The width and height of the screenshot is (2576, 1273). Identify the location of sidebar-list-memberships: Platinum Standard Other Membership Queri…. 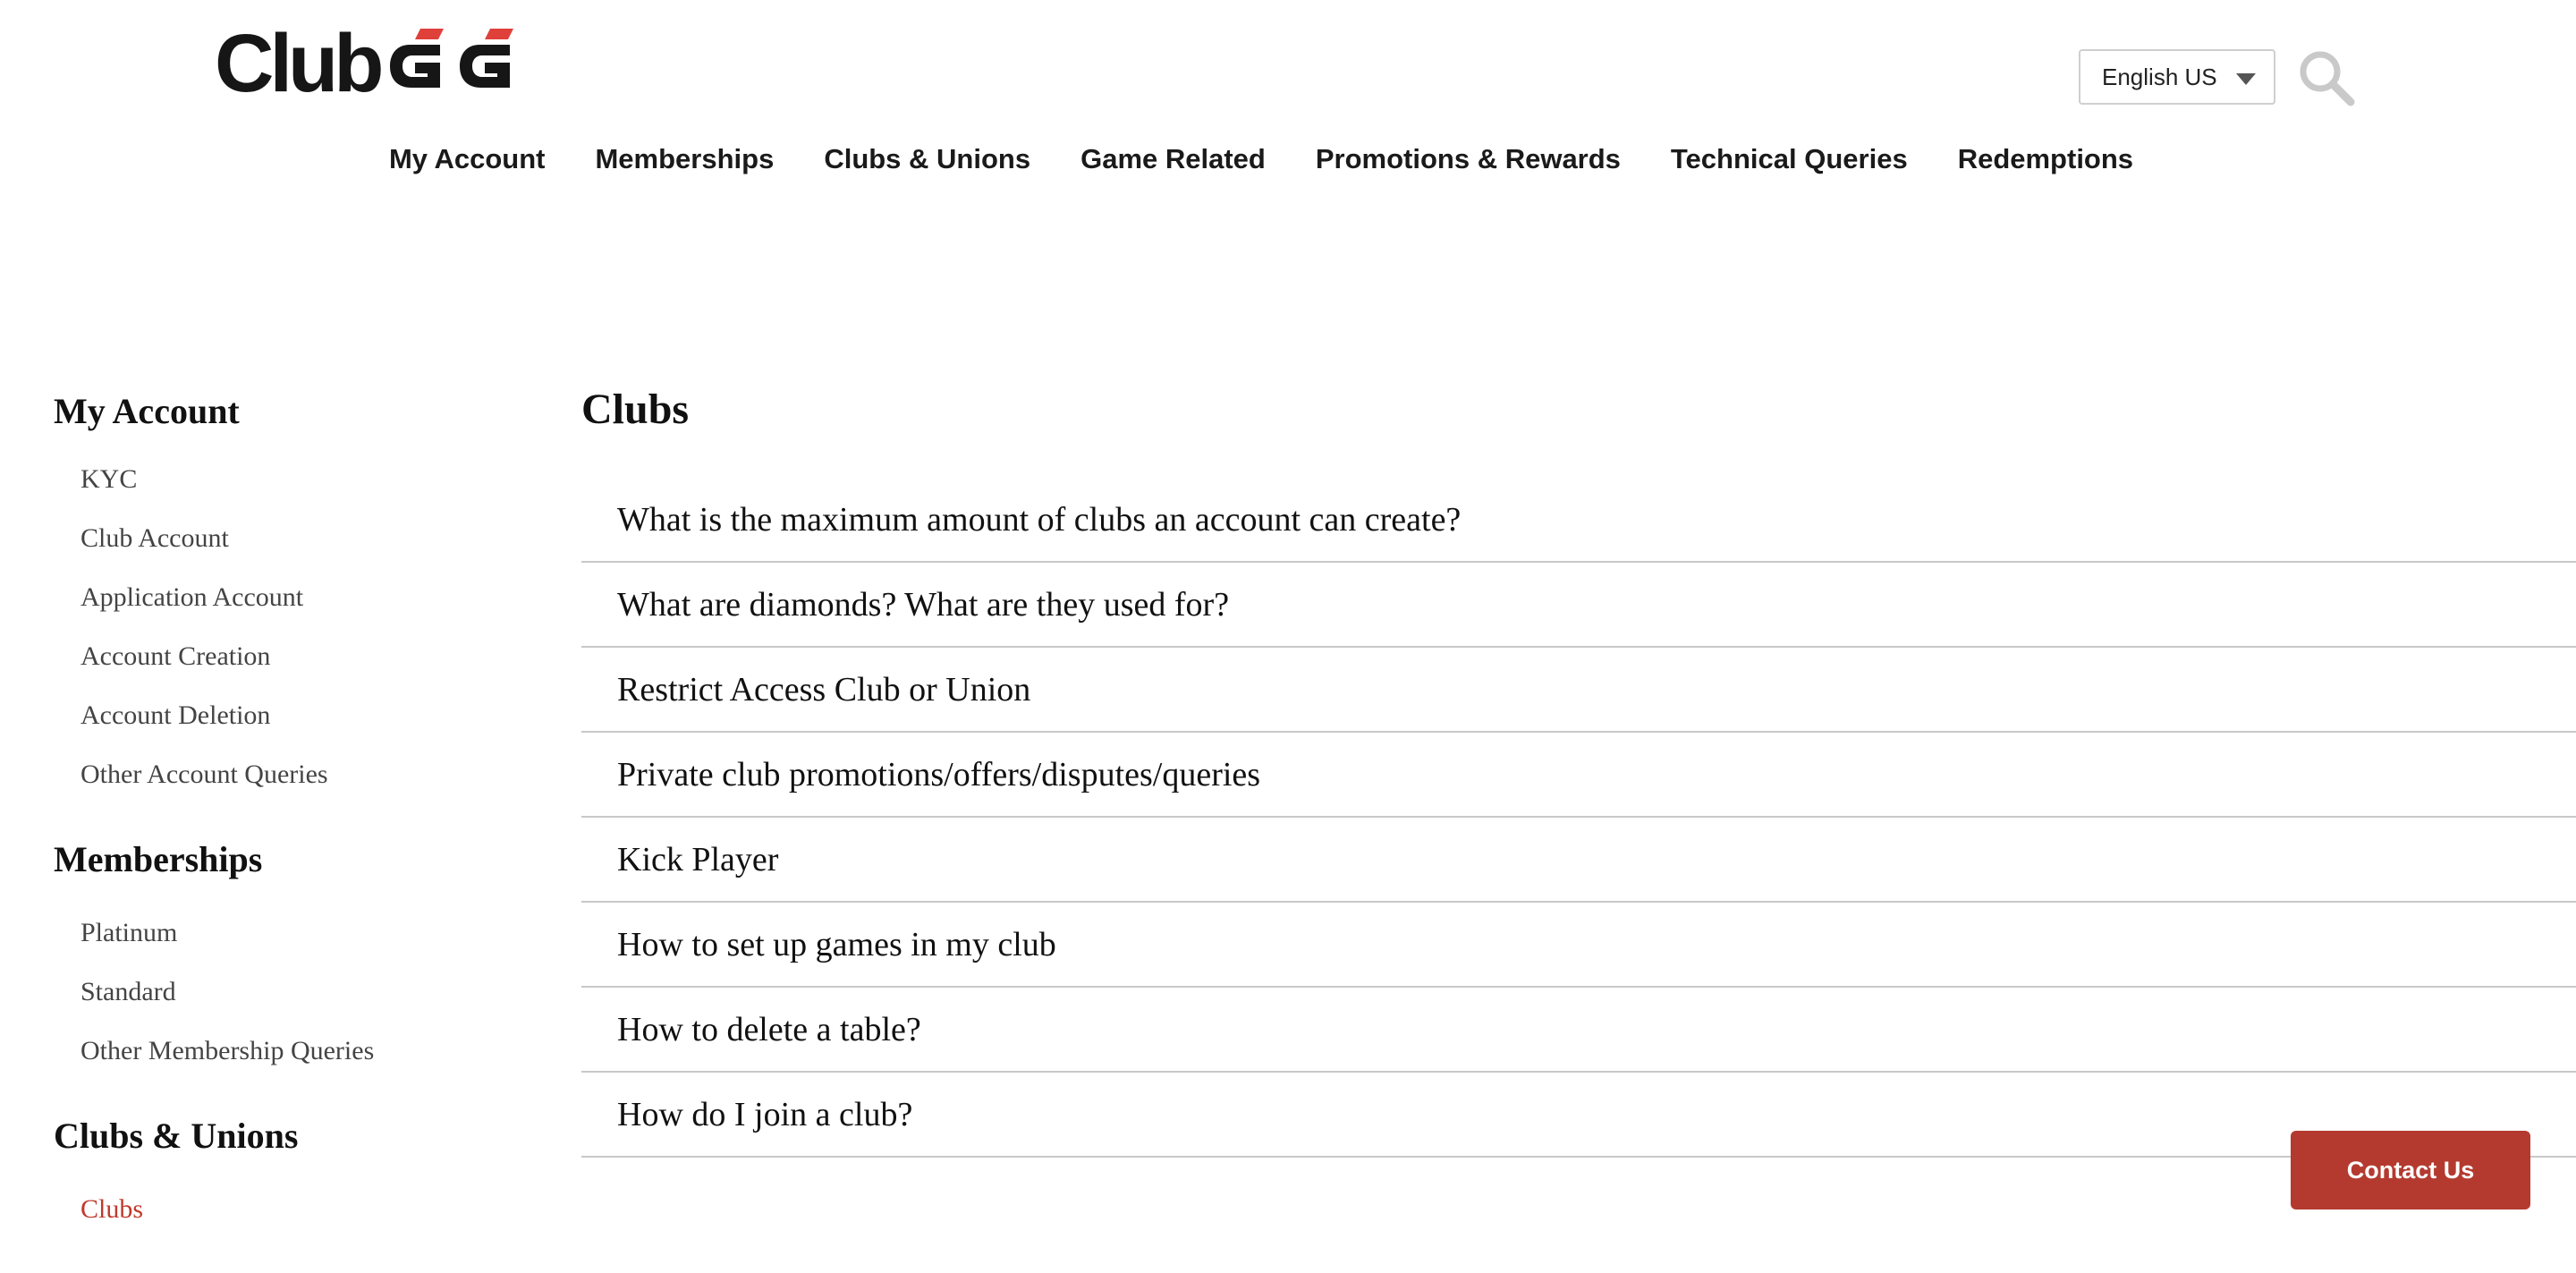
(286, 992).